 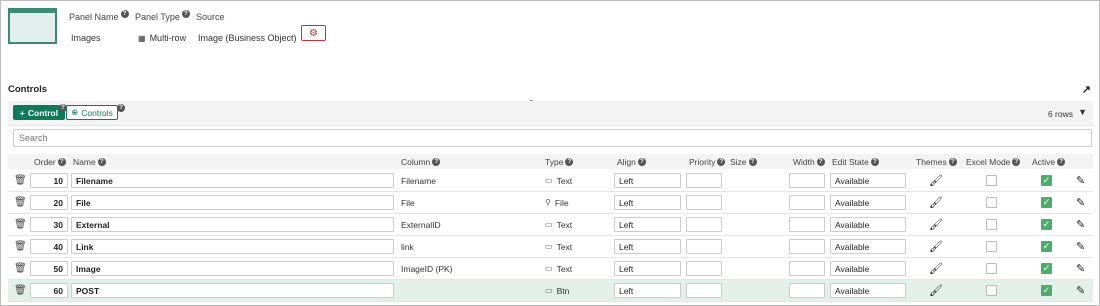 What do you see at coordinates (550, 291) in the screenshot?
I see `table-row: 🗑 60 POST ▭ Btn Left Available 🖌 ✓ ✎` at bounding box center [550, 291].